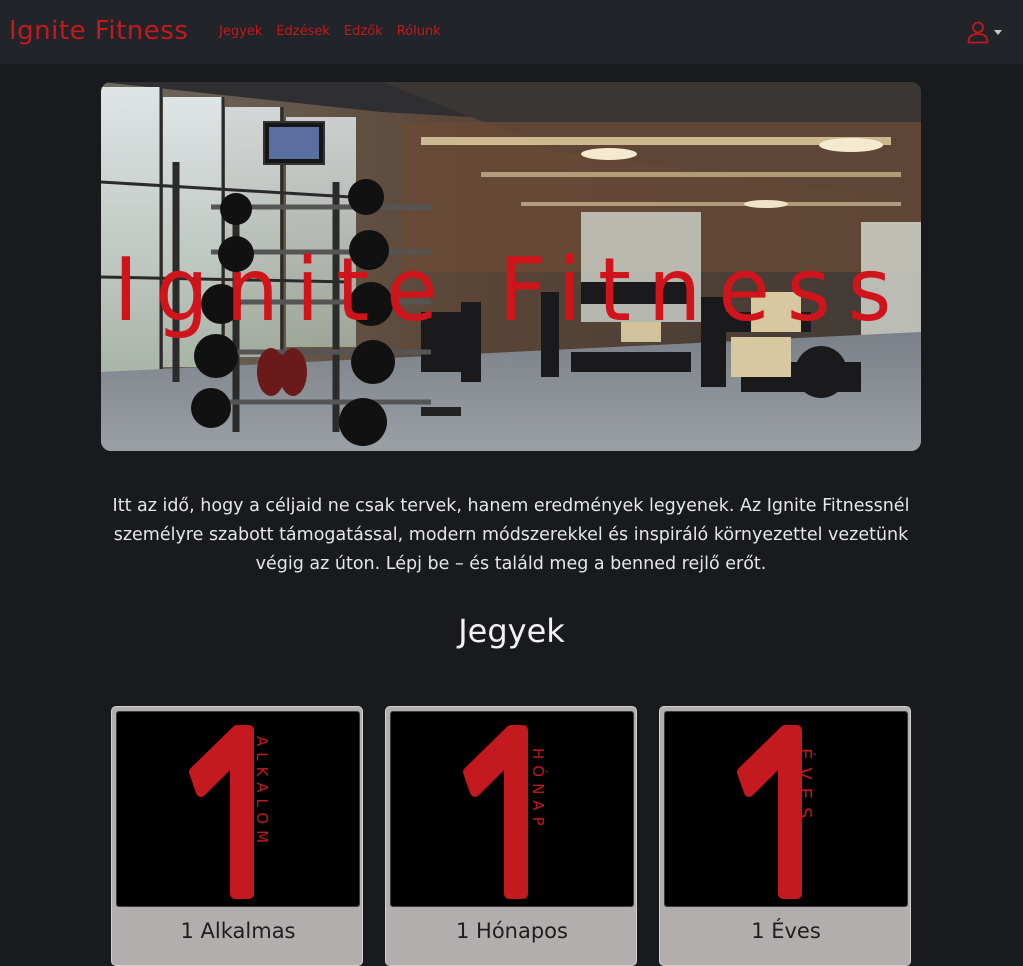 The width and height of the screenshot is (1023, 966). I want to click on ticket-card-alkalmas: ALKALOM 1 Alkalmas, so click(237, 836).